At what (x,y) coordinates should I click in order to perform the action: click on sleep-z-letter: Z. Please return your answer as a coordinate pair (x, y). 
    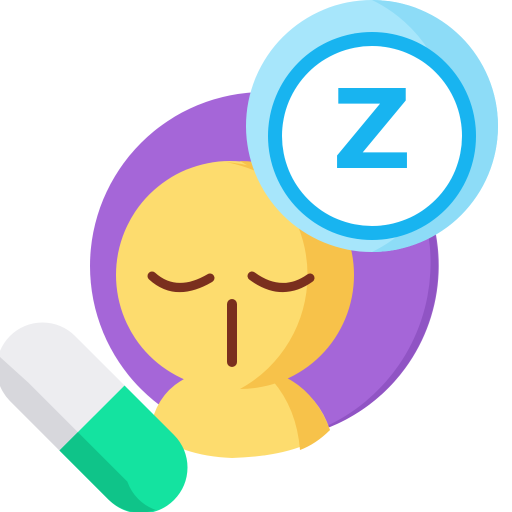
    Looking at the image, I should click on (372, 130).